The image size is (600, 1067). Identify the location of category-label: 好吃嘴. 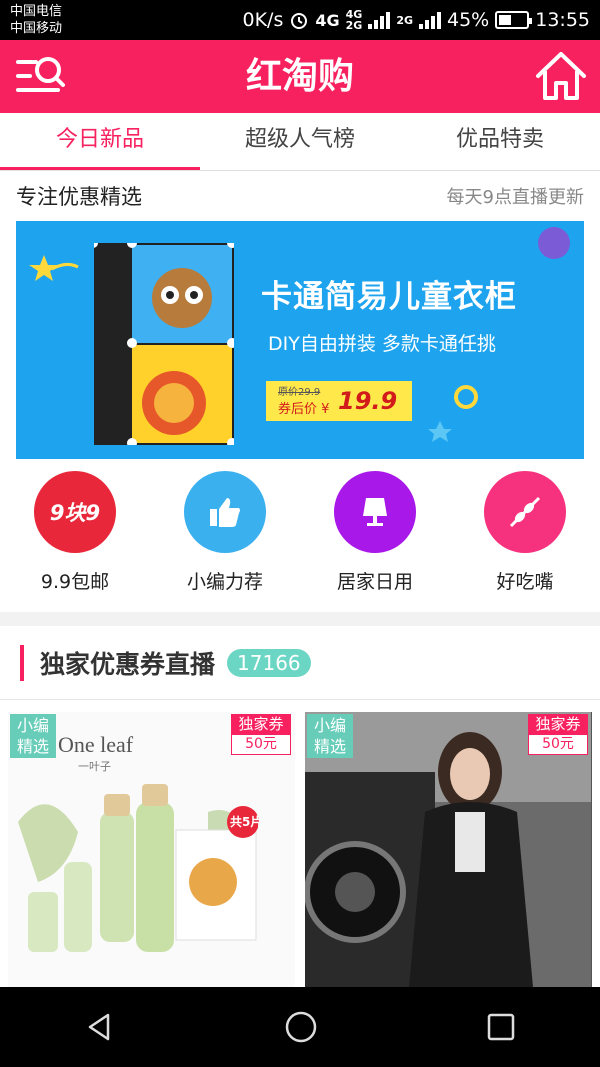
(525, 582).